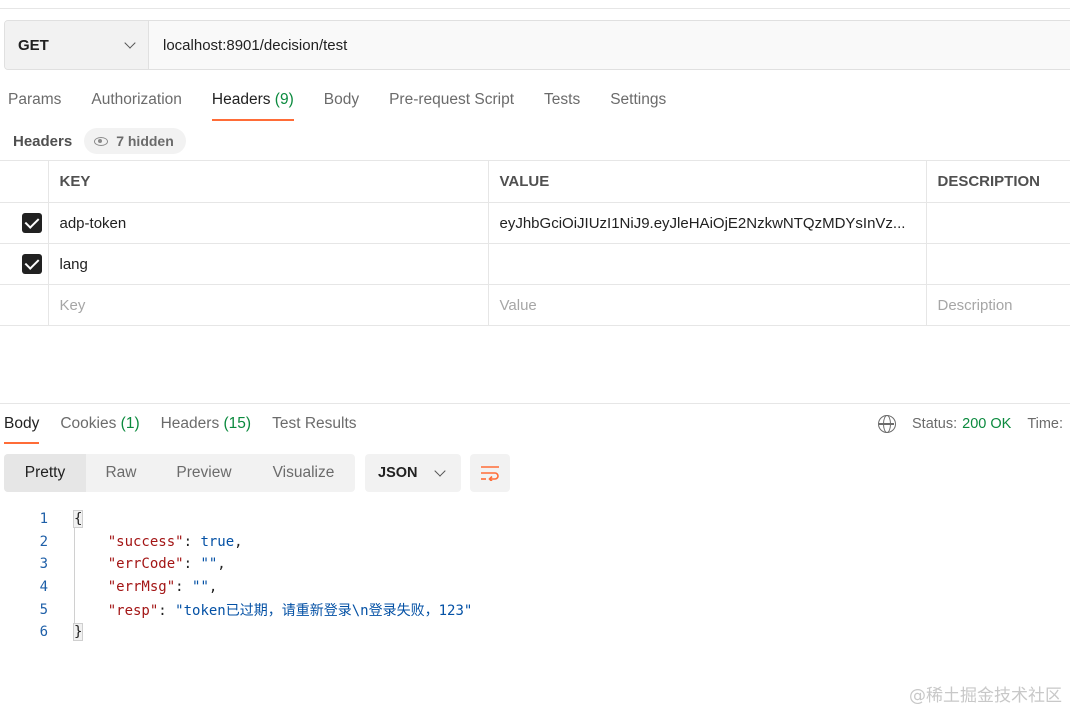  What do you see at coordinates (284, 99) in the screenshot?
I see `tab-count: (9)` at bounding box center [284, 99].